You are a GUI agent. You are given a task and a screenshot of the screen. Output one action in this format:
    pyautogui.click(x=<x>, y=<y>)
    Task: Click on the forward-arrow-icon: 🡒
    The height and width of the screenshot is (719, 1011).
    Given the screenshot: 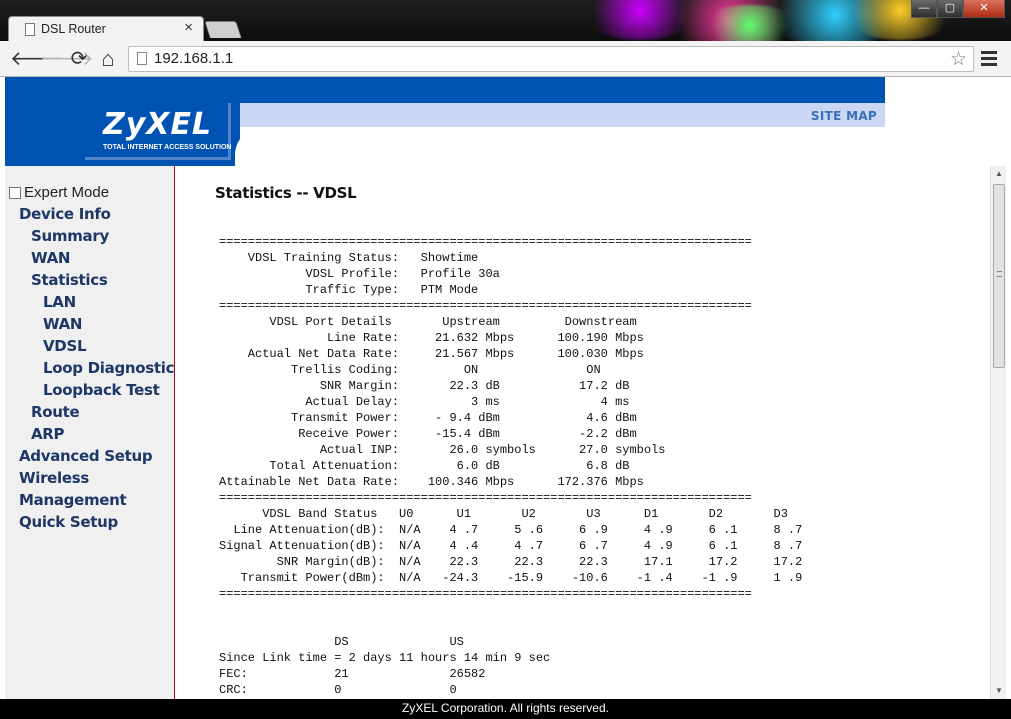 What is the action you would take?
    pyautogui.click(x=67, y=59)
    